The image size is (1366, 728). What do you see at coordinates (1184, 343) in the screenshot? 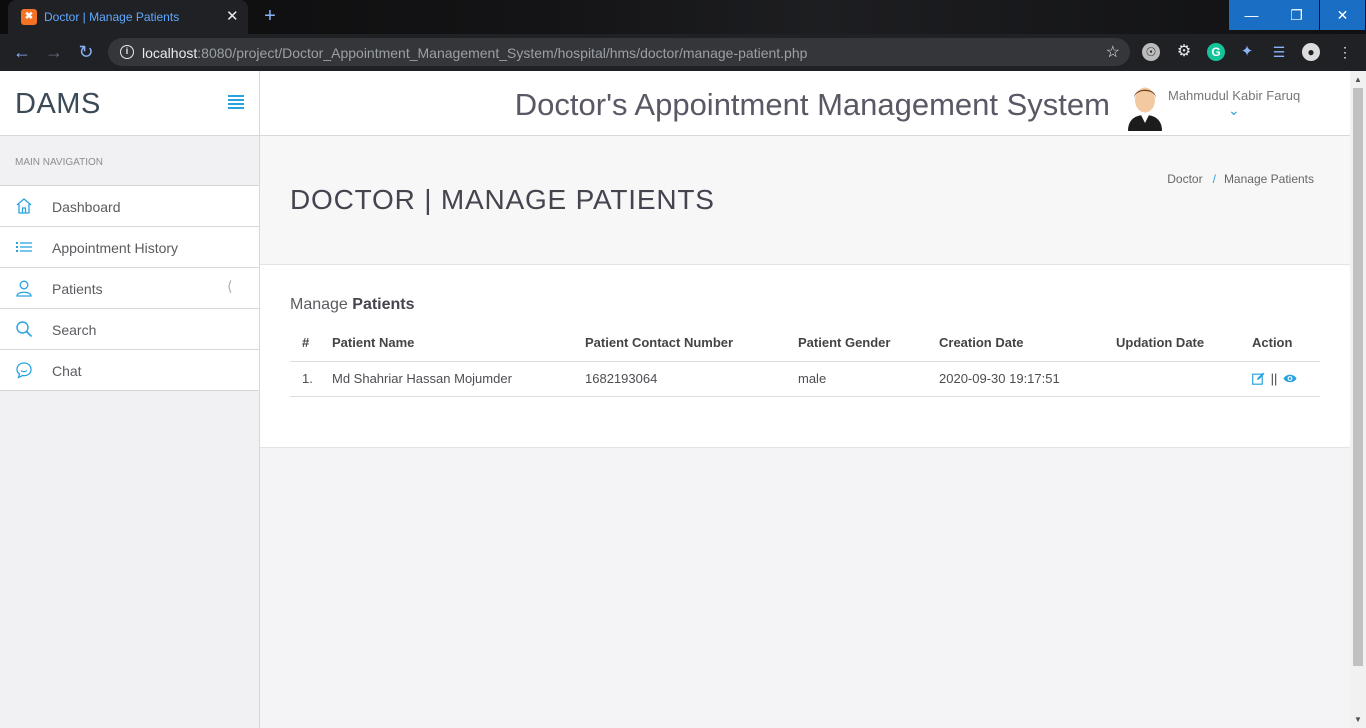
I see `column-header: Updation Date` at bounding box center [1184, 343].